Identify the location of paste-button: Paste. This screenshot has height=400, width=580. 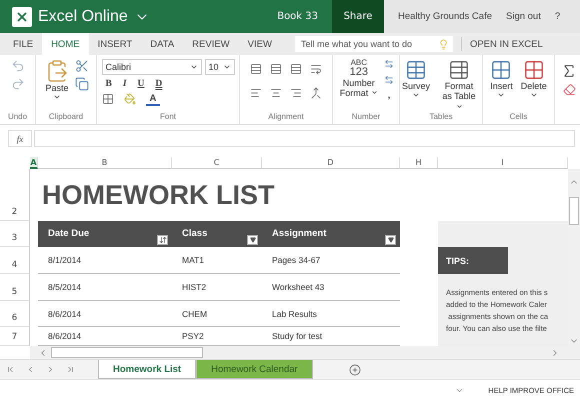
(57, 80).